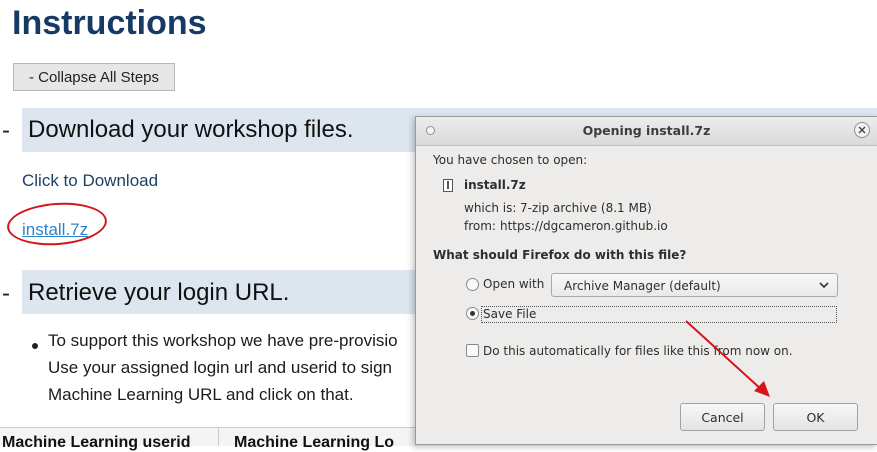 Image resolution: width=877 pixels, height=452 pixels. I want to click on file-icon, so click(448, 185).